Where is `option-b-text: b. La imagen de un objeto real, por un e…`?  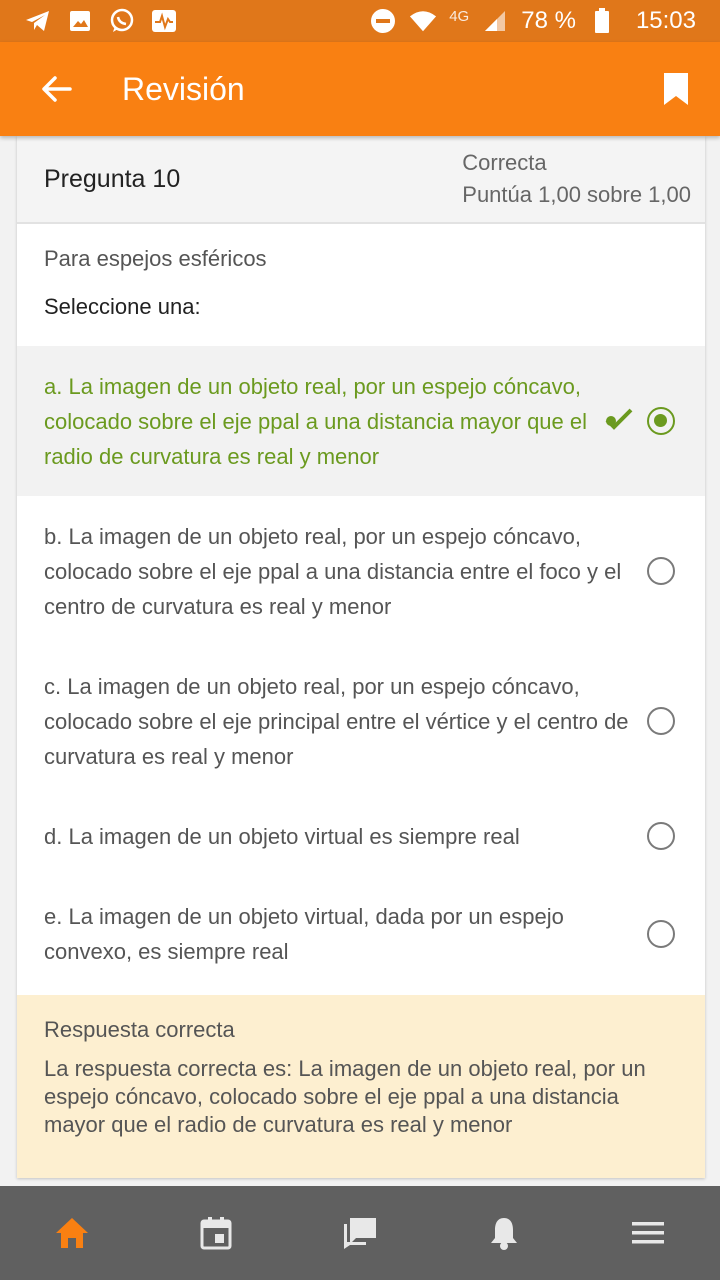 option-b-text: b. La imagen de un objeto real, por un e… is located at coordinates (333, 571).